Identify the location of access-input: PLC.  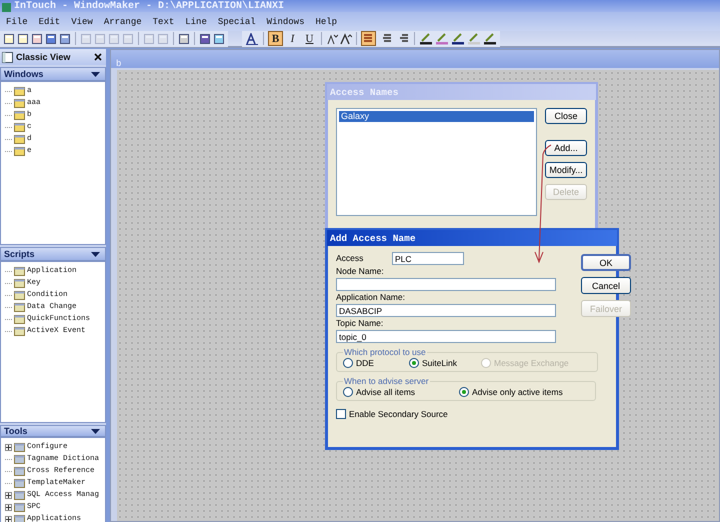
(428, 258).